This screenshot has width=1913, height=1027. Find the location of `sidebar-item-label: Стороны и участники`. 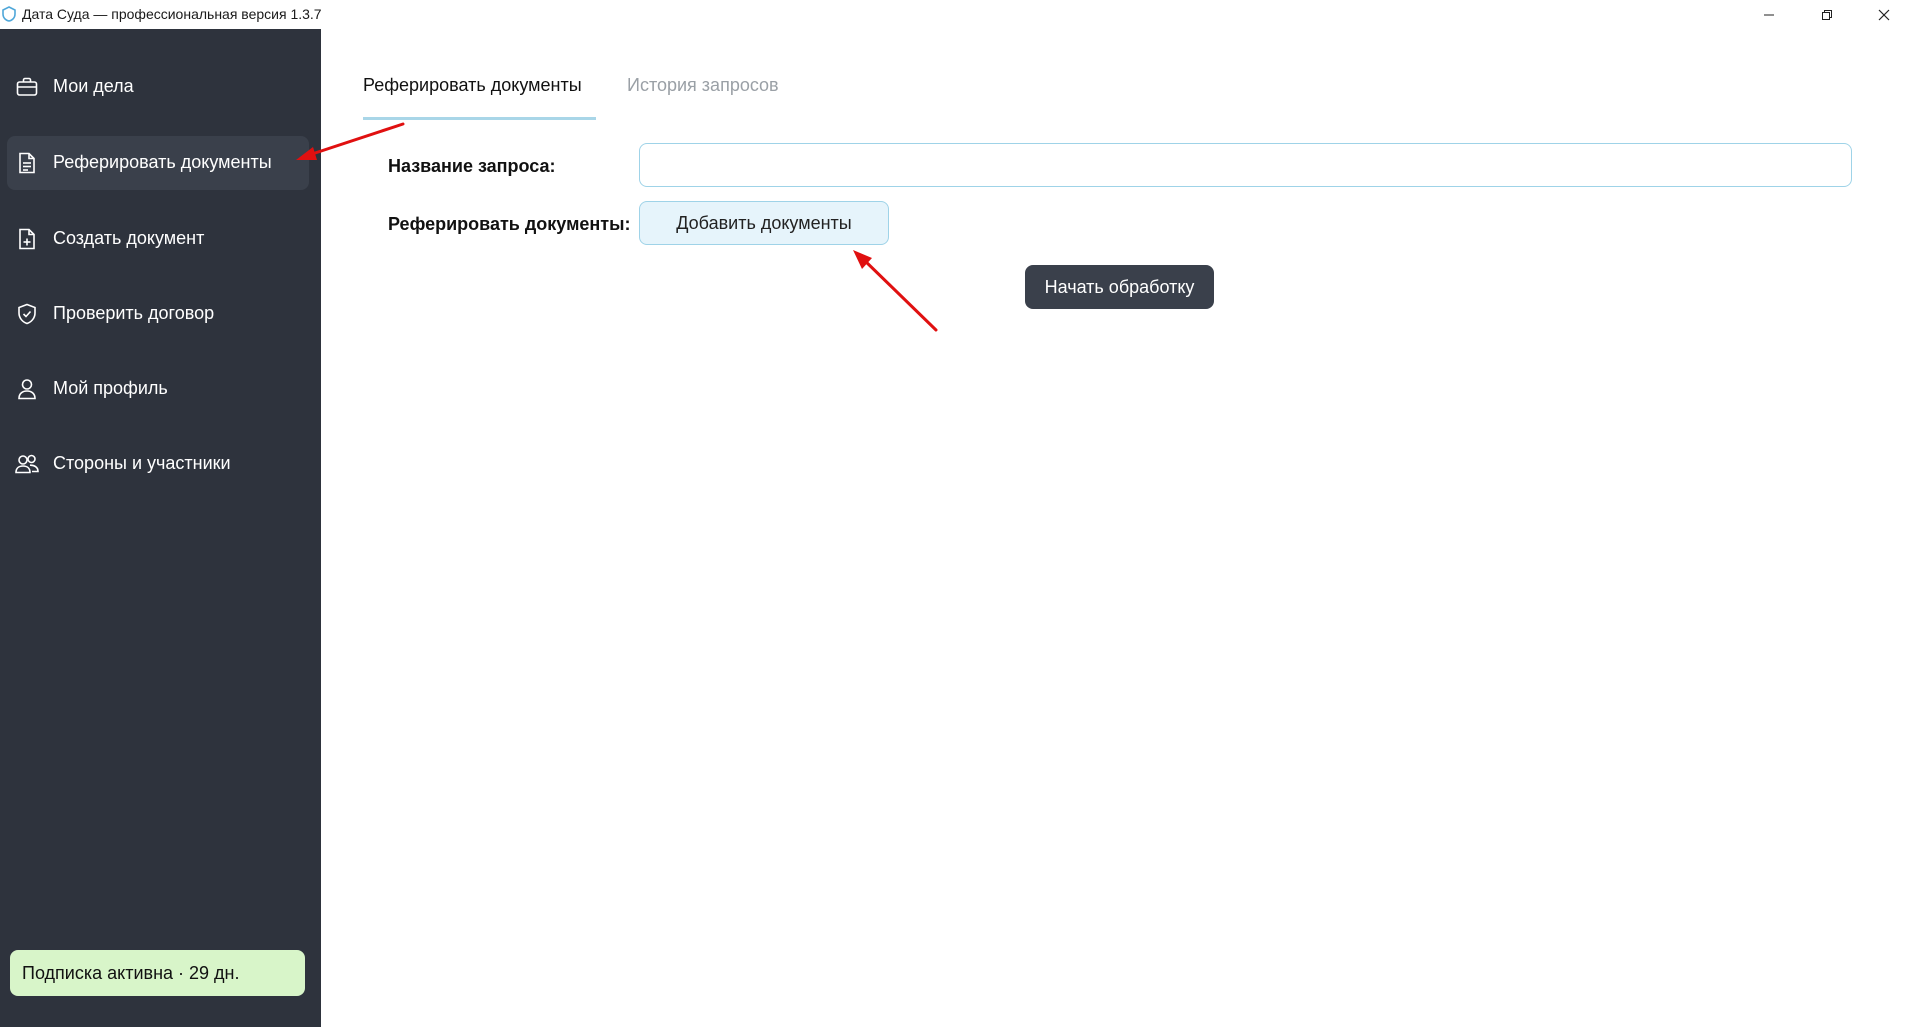

sidebar-item-label: Стороны и участники is located at coordinates (142, 463).